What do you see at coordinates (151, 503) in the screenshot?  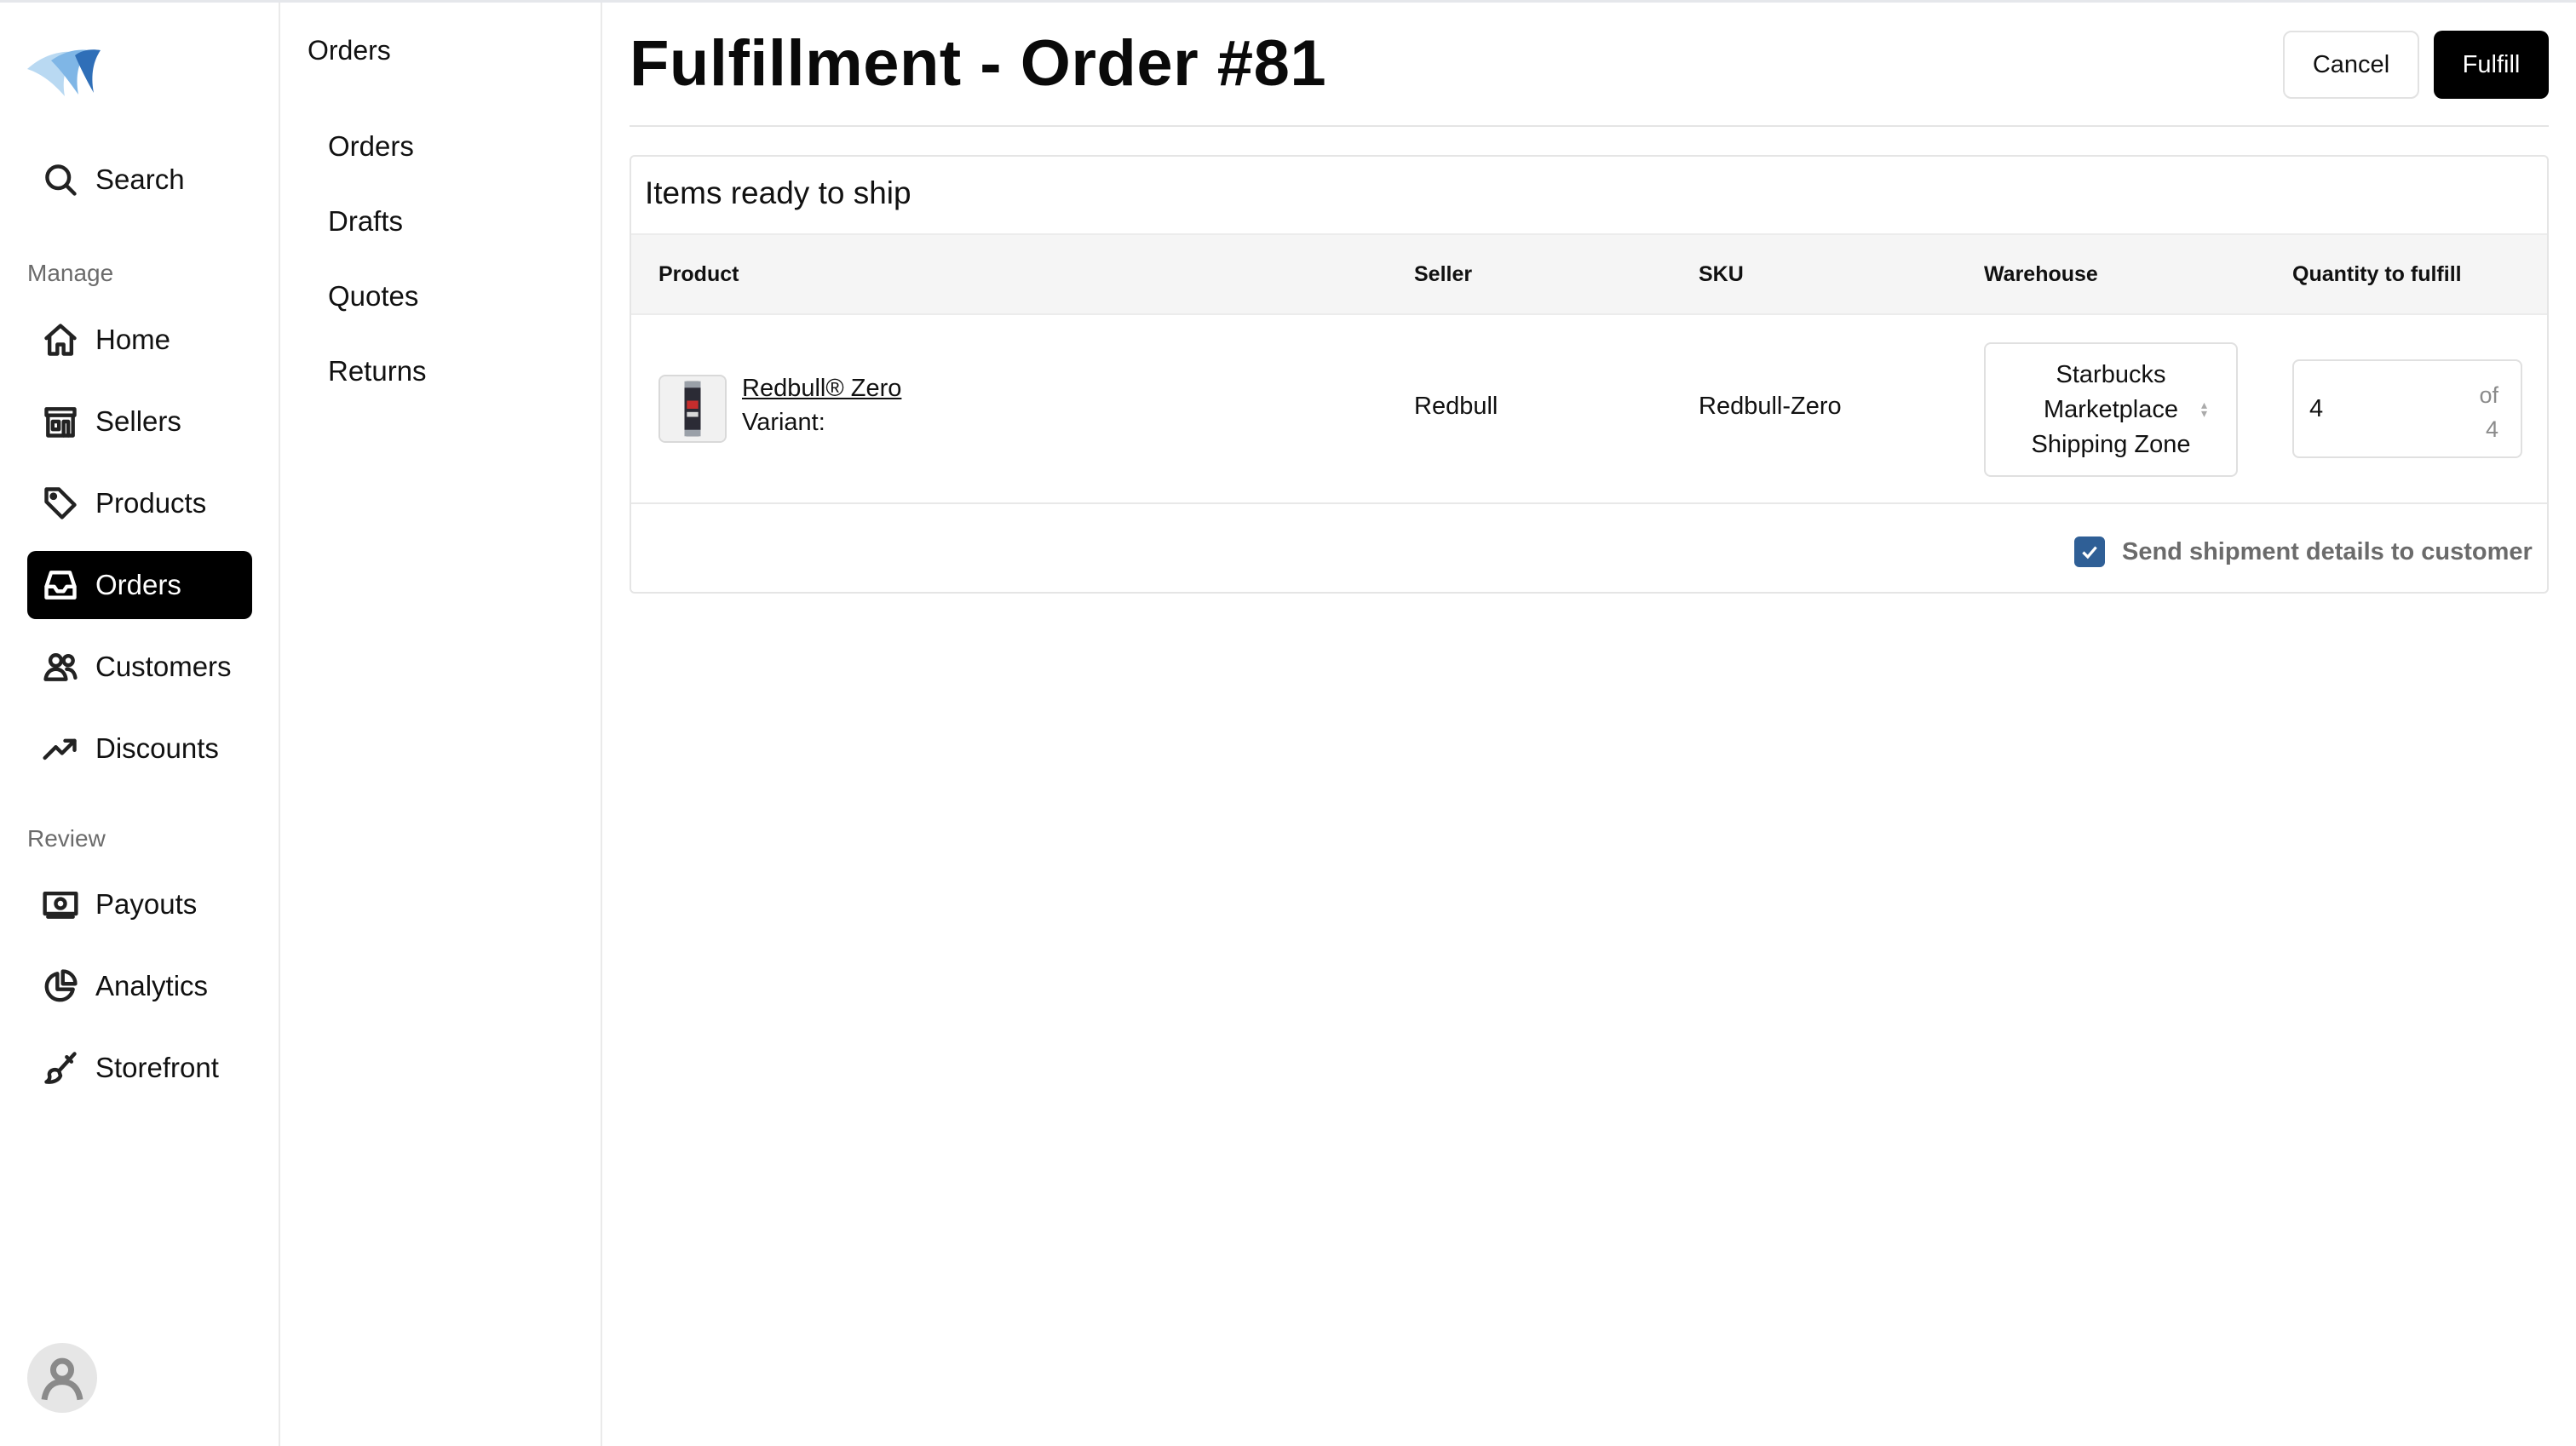 I see `sidebar-item-label: Products` at bounding box center [151, 503].